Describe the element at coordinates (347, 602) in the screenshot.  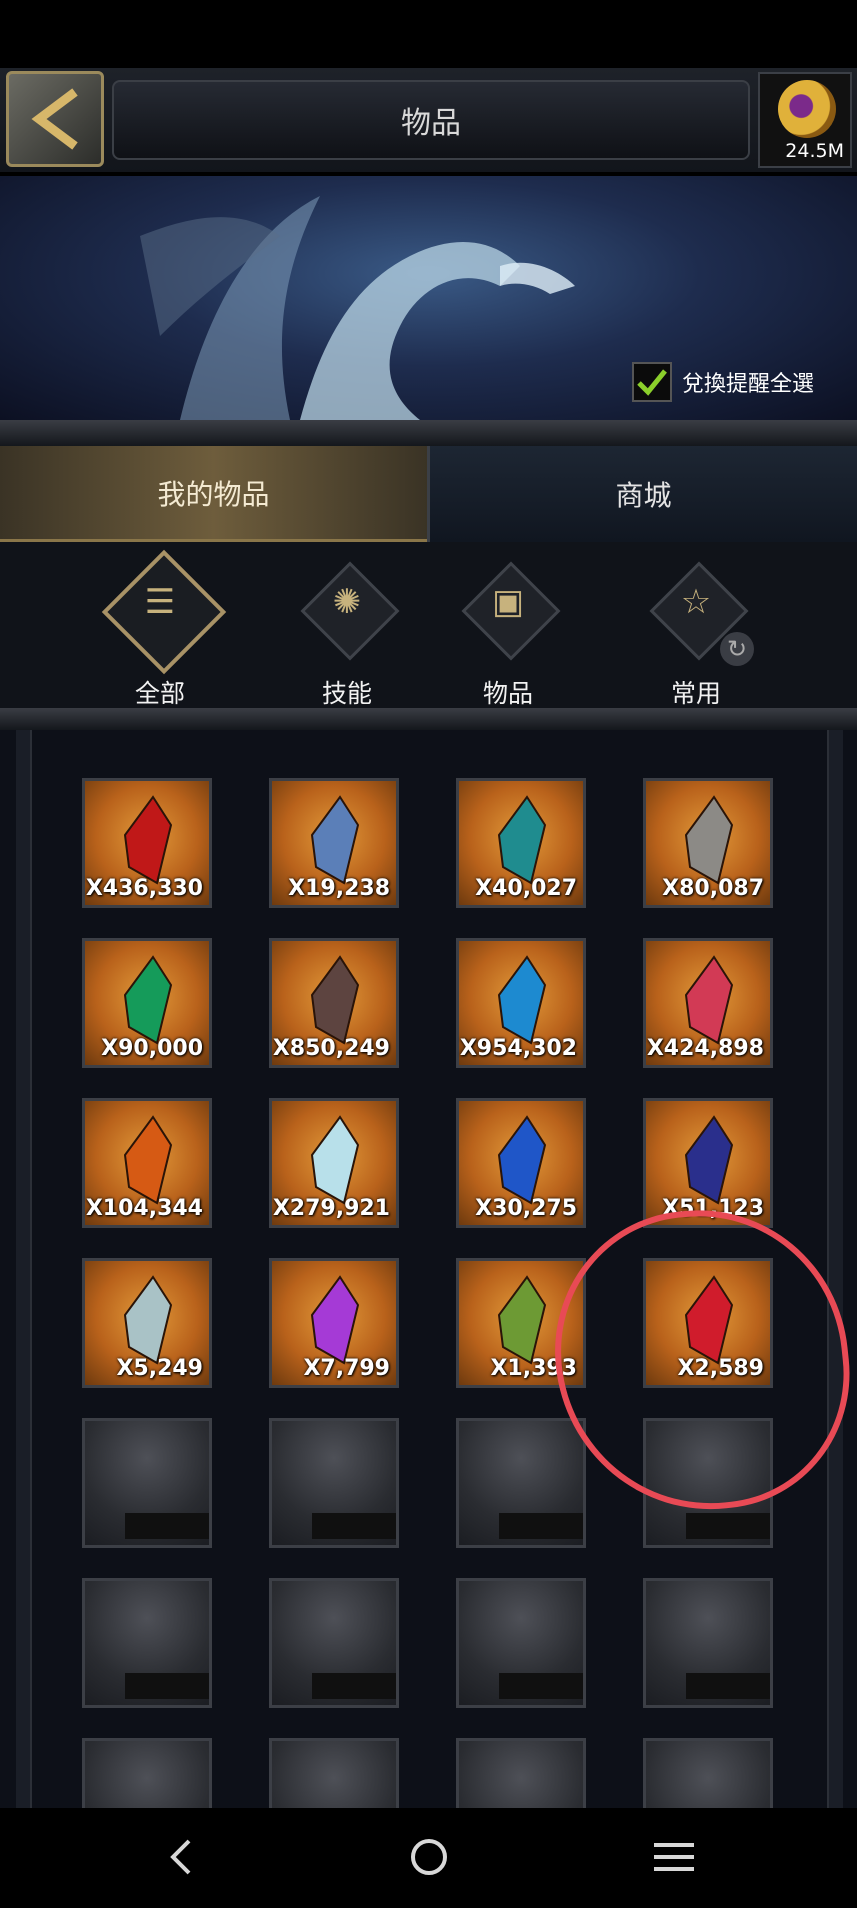
I see `skill-icon: ✺` at that location.